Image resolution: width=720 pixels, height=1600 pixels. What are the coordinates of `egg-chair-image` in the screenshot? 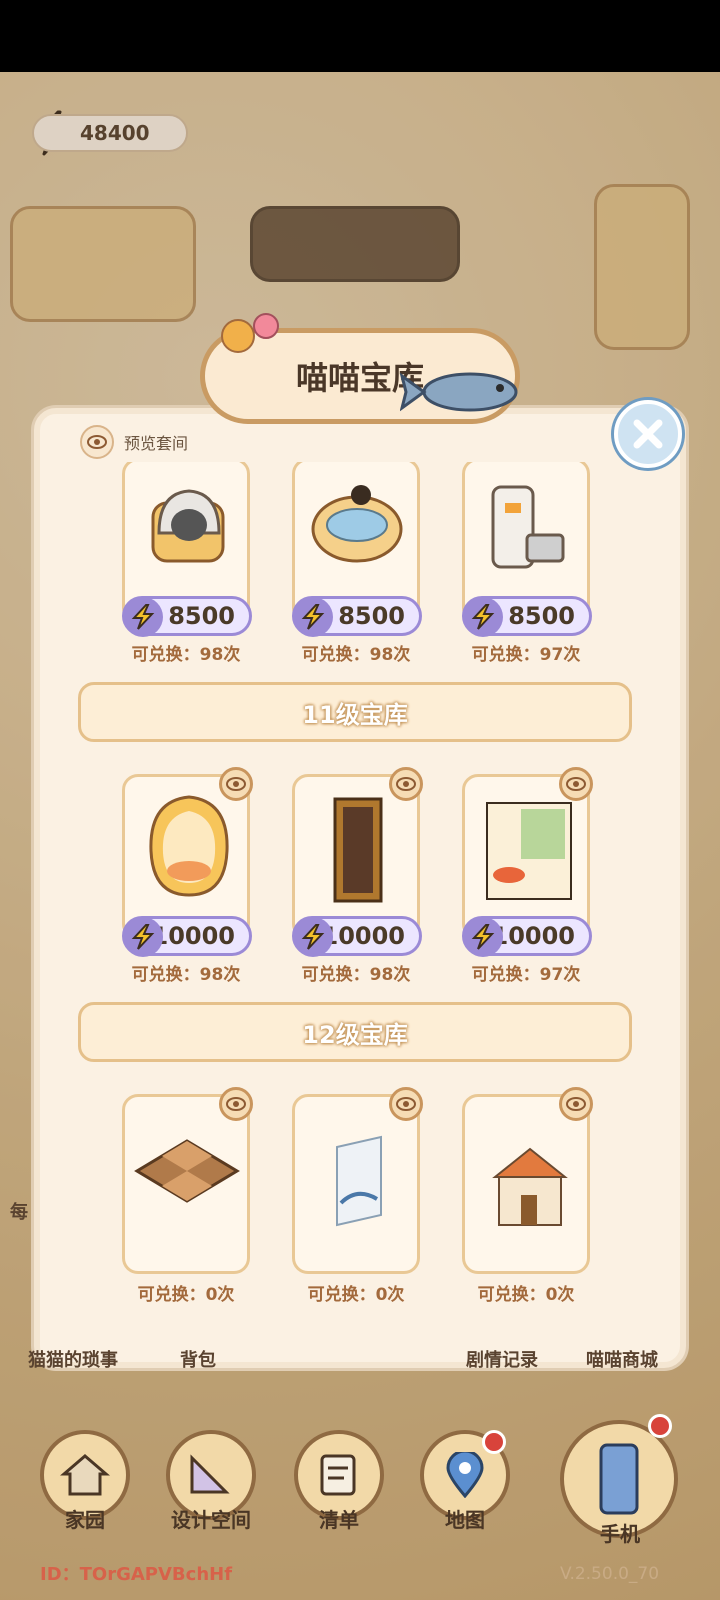 It's located at (189, 846).